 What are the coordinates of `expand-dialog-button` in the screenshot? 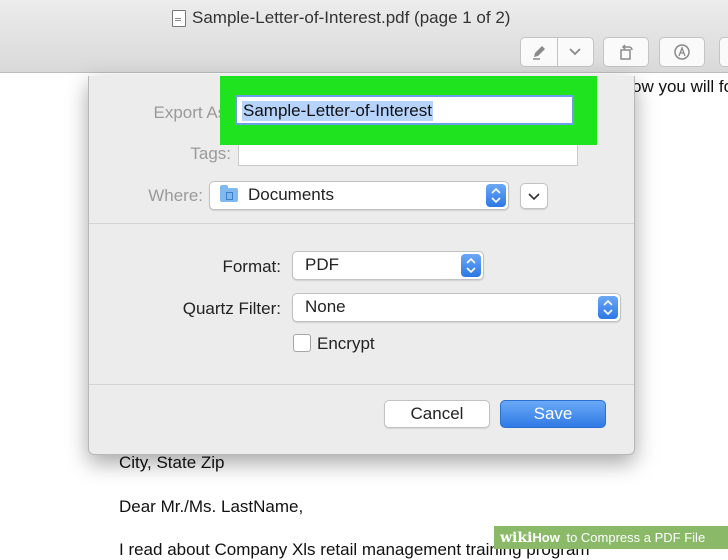 It's located at (534, 196).